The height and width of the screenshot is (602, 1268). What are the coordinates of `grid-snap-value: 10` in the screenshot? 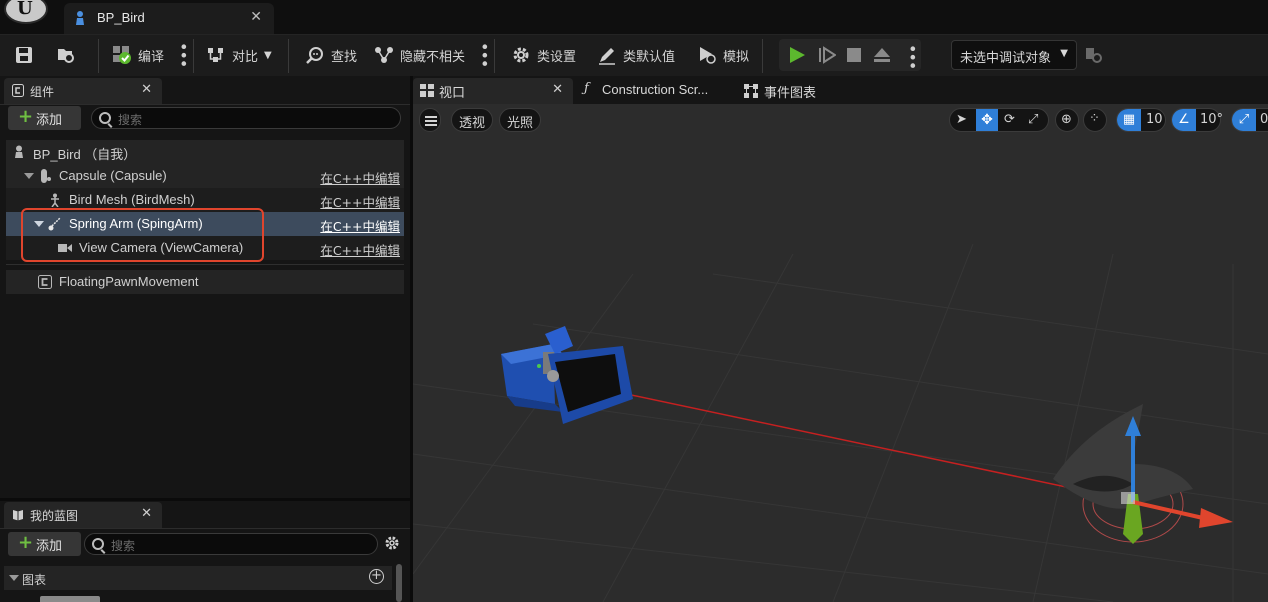 It's located at (1154, 119).